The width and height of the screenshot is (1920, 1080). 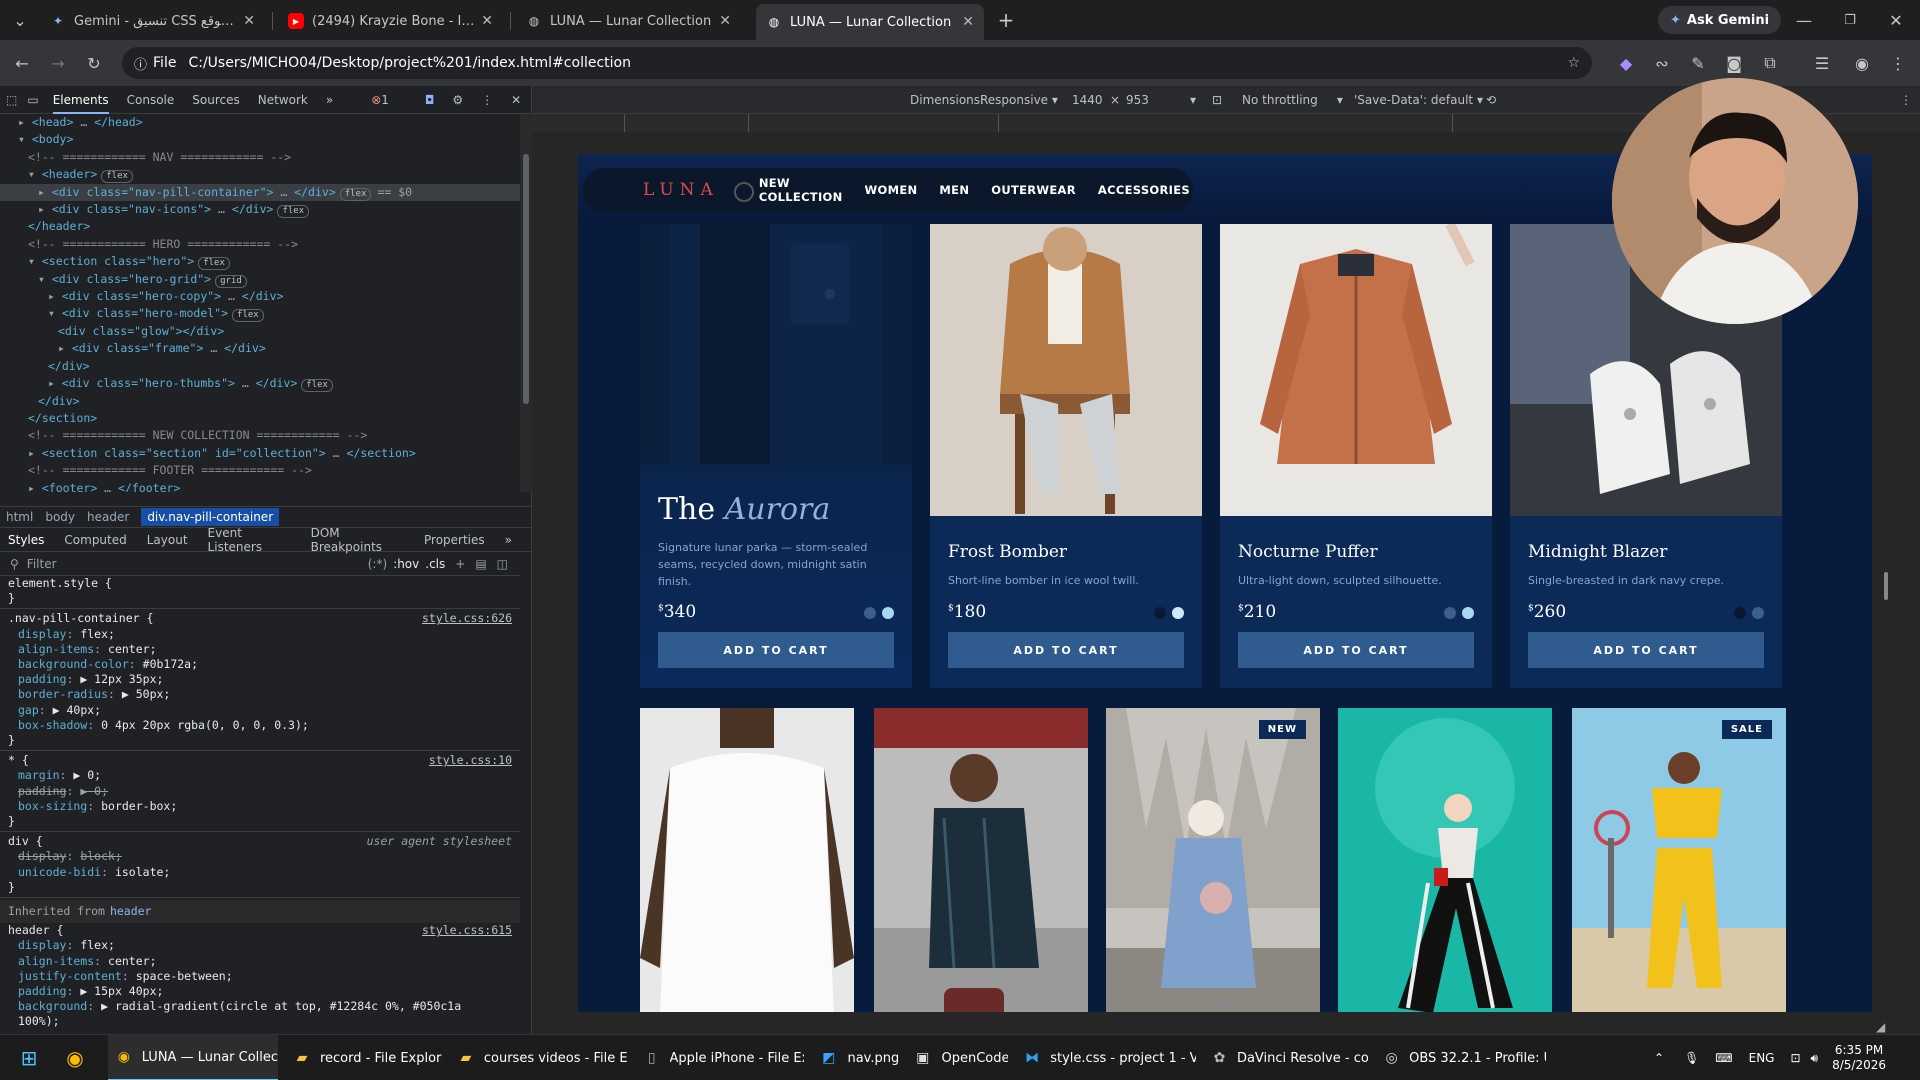 I want to click on subtab-dom-breakpoints: DOM Breakpoints, so click(x=357, y=540).